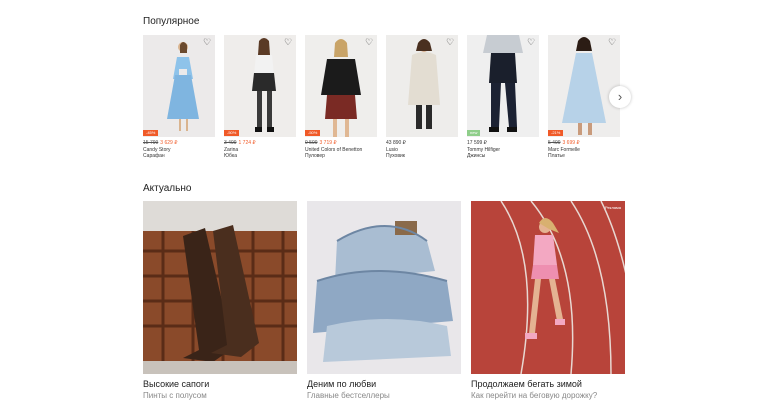 The image size is (762, 401). What do you see at coordinates (247, 143) in the screenshot?
I see `sale-price: 1 724 ₽` at bounding box center [247, 143].